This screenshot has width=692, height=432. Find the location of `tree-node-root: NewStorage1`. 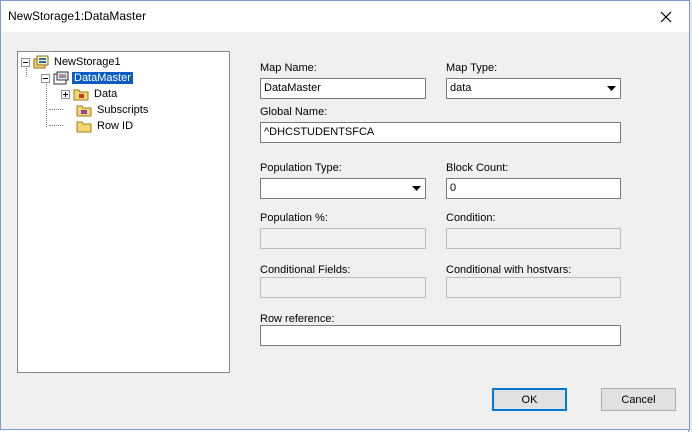

tree-node-root: NewStorage1 is located at coordinates (72, 62).